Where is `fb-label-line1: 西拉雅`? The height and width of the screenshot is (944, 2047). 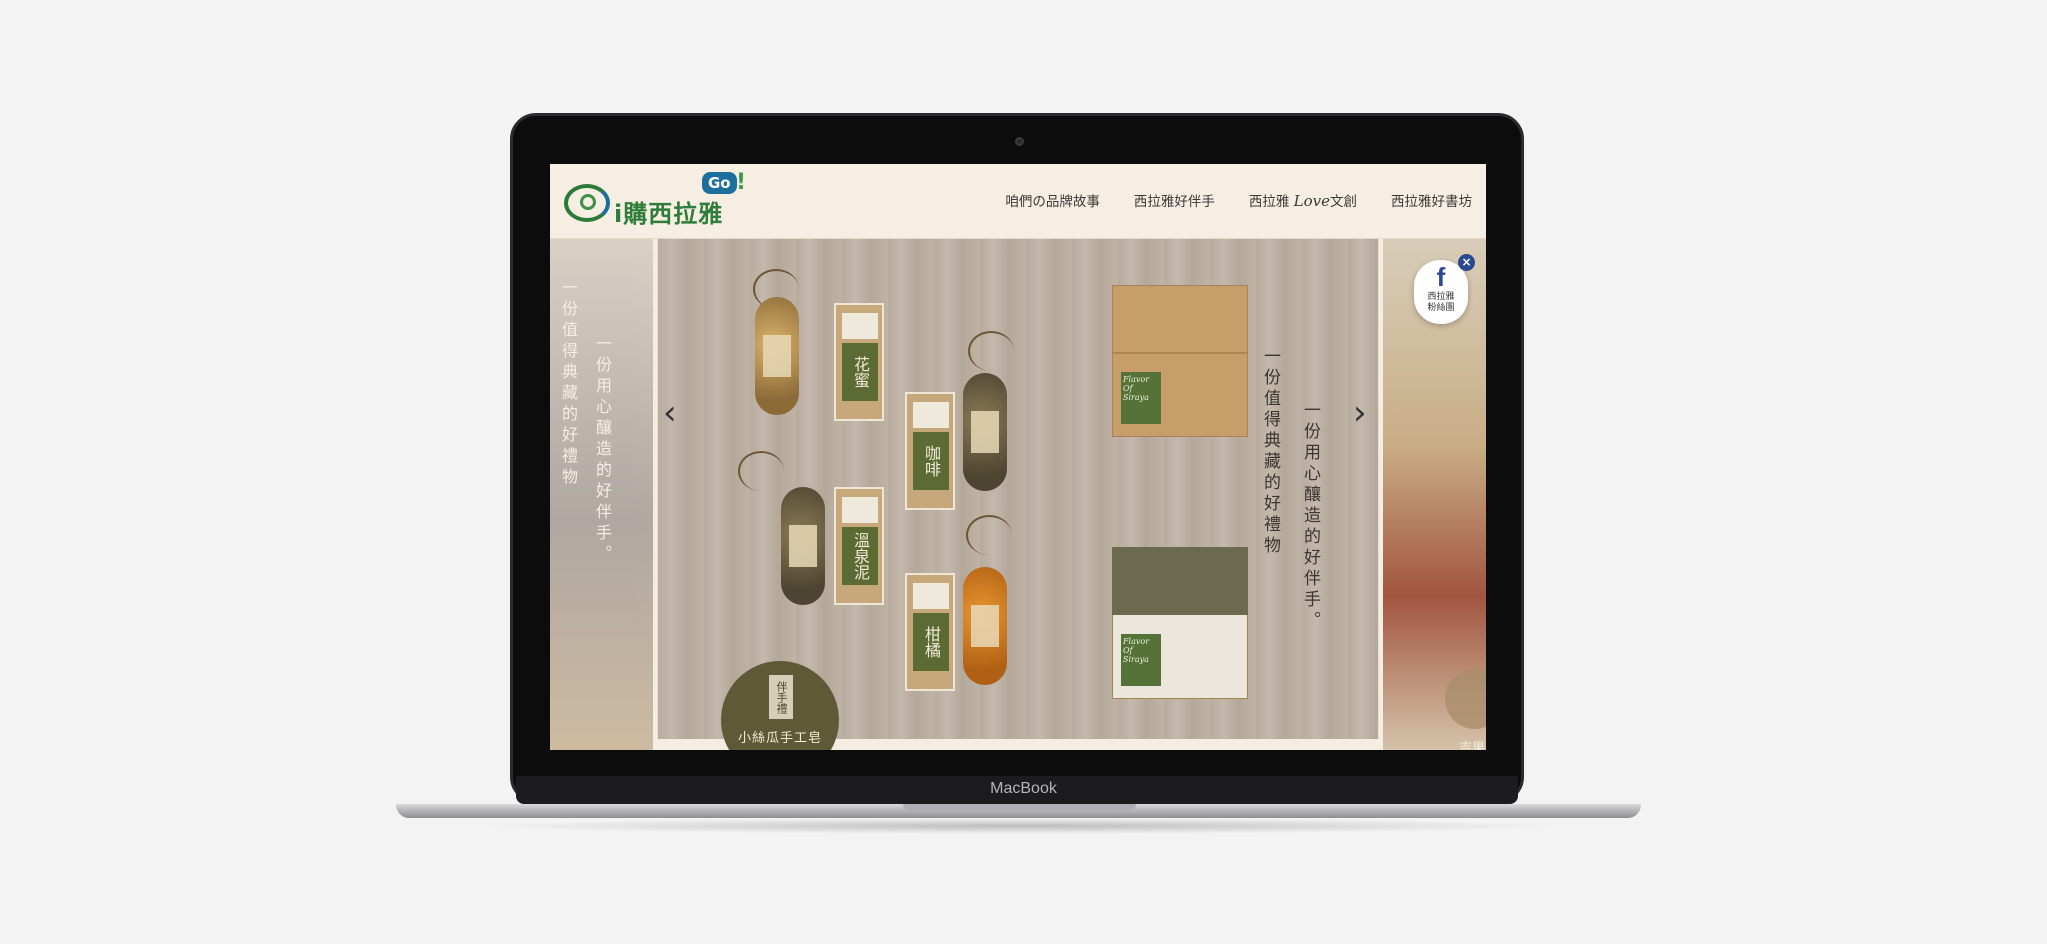 fb-label-line1: 西拉雅 is located at coordinates (1441, 297).